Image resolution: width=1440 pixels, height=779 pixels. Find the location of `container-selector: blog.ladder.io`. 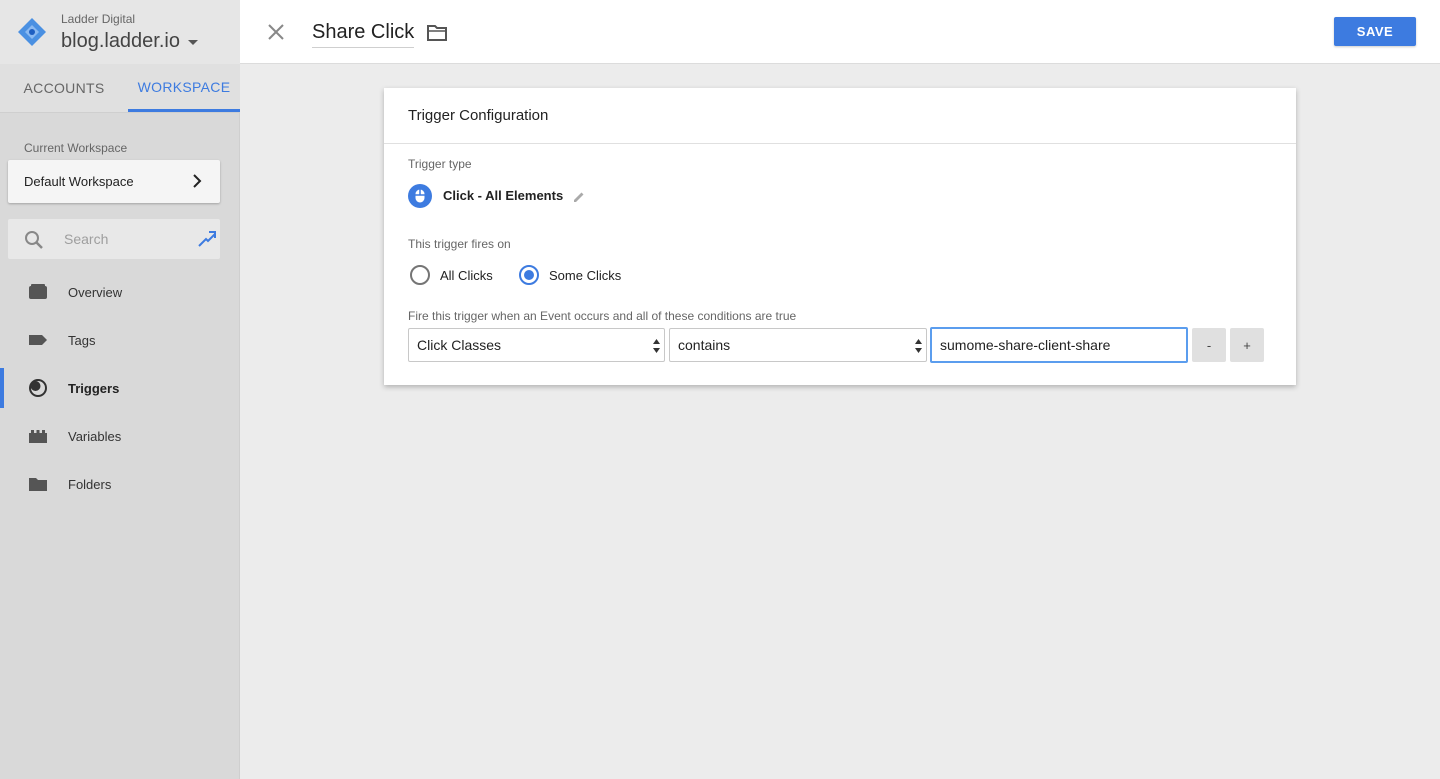

container-selector: blog.ladder.io is located at coordinates (129, 41).